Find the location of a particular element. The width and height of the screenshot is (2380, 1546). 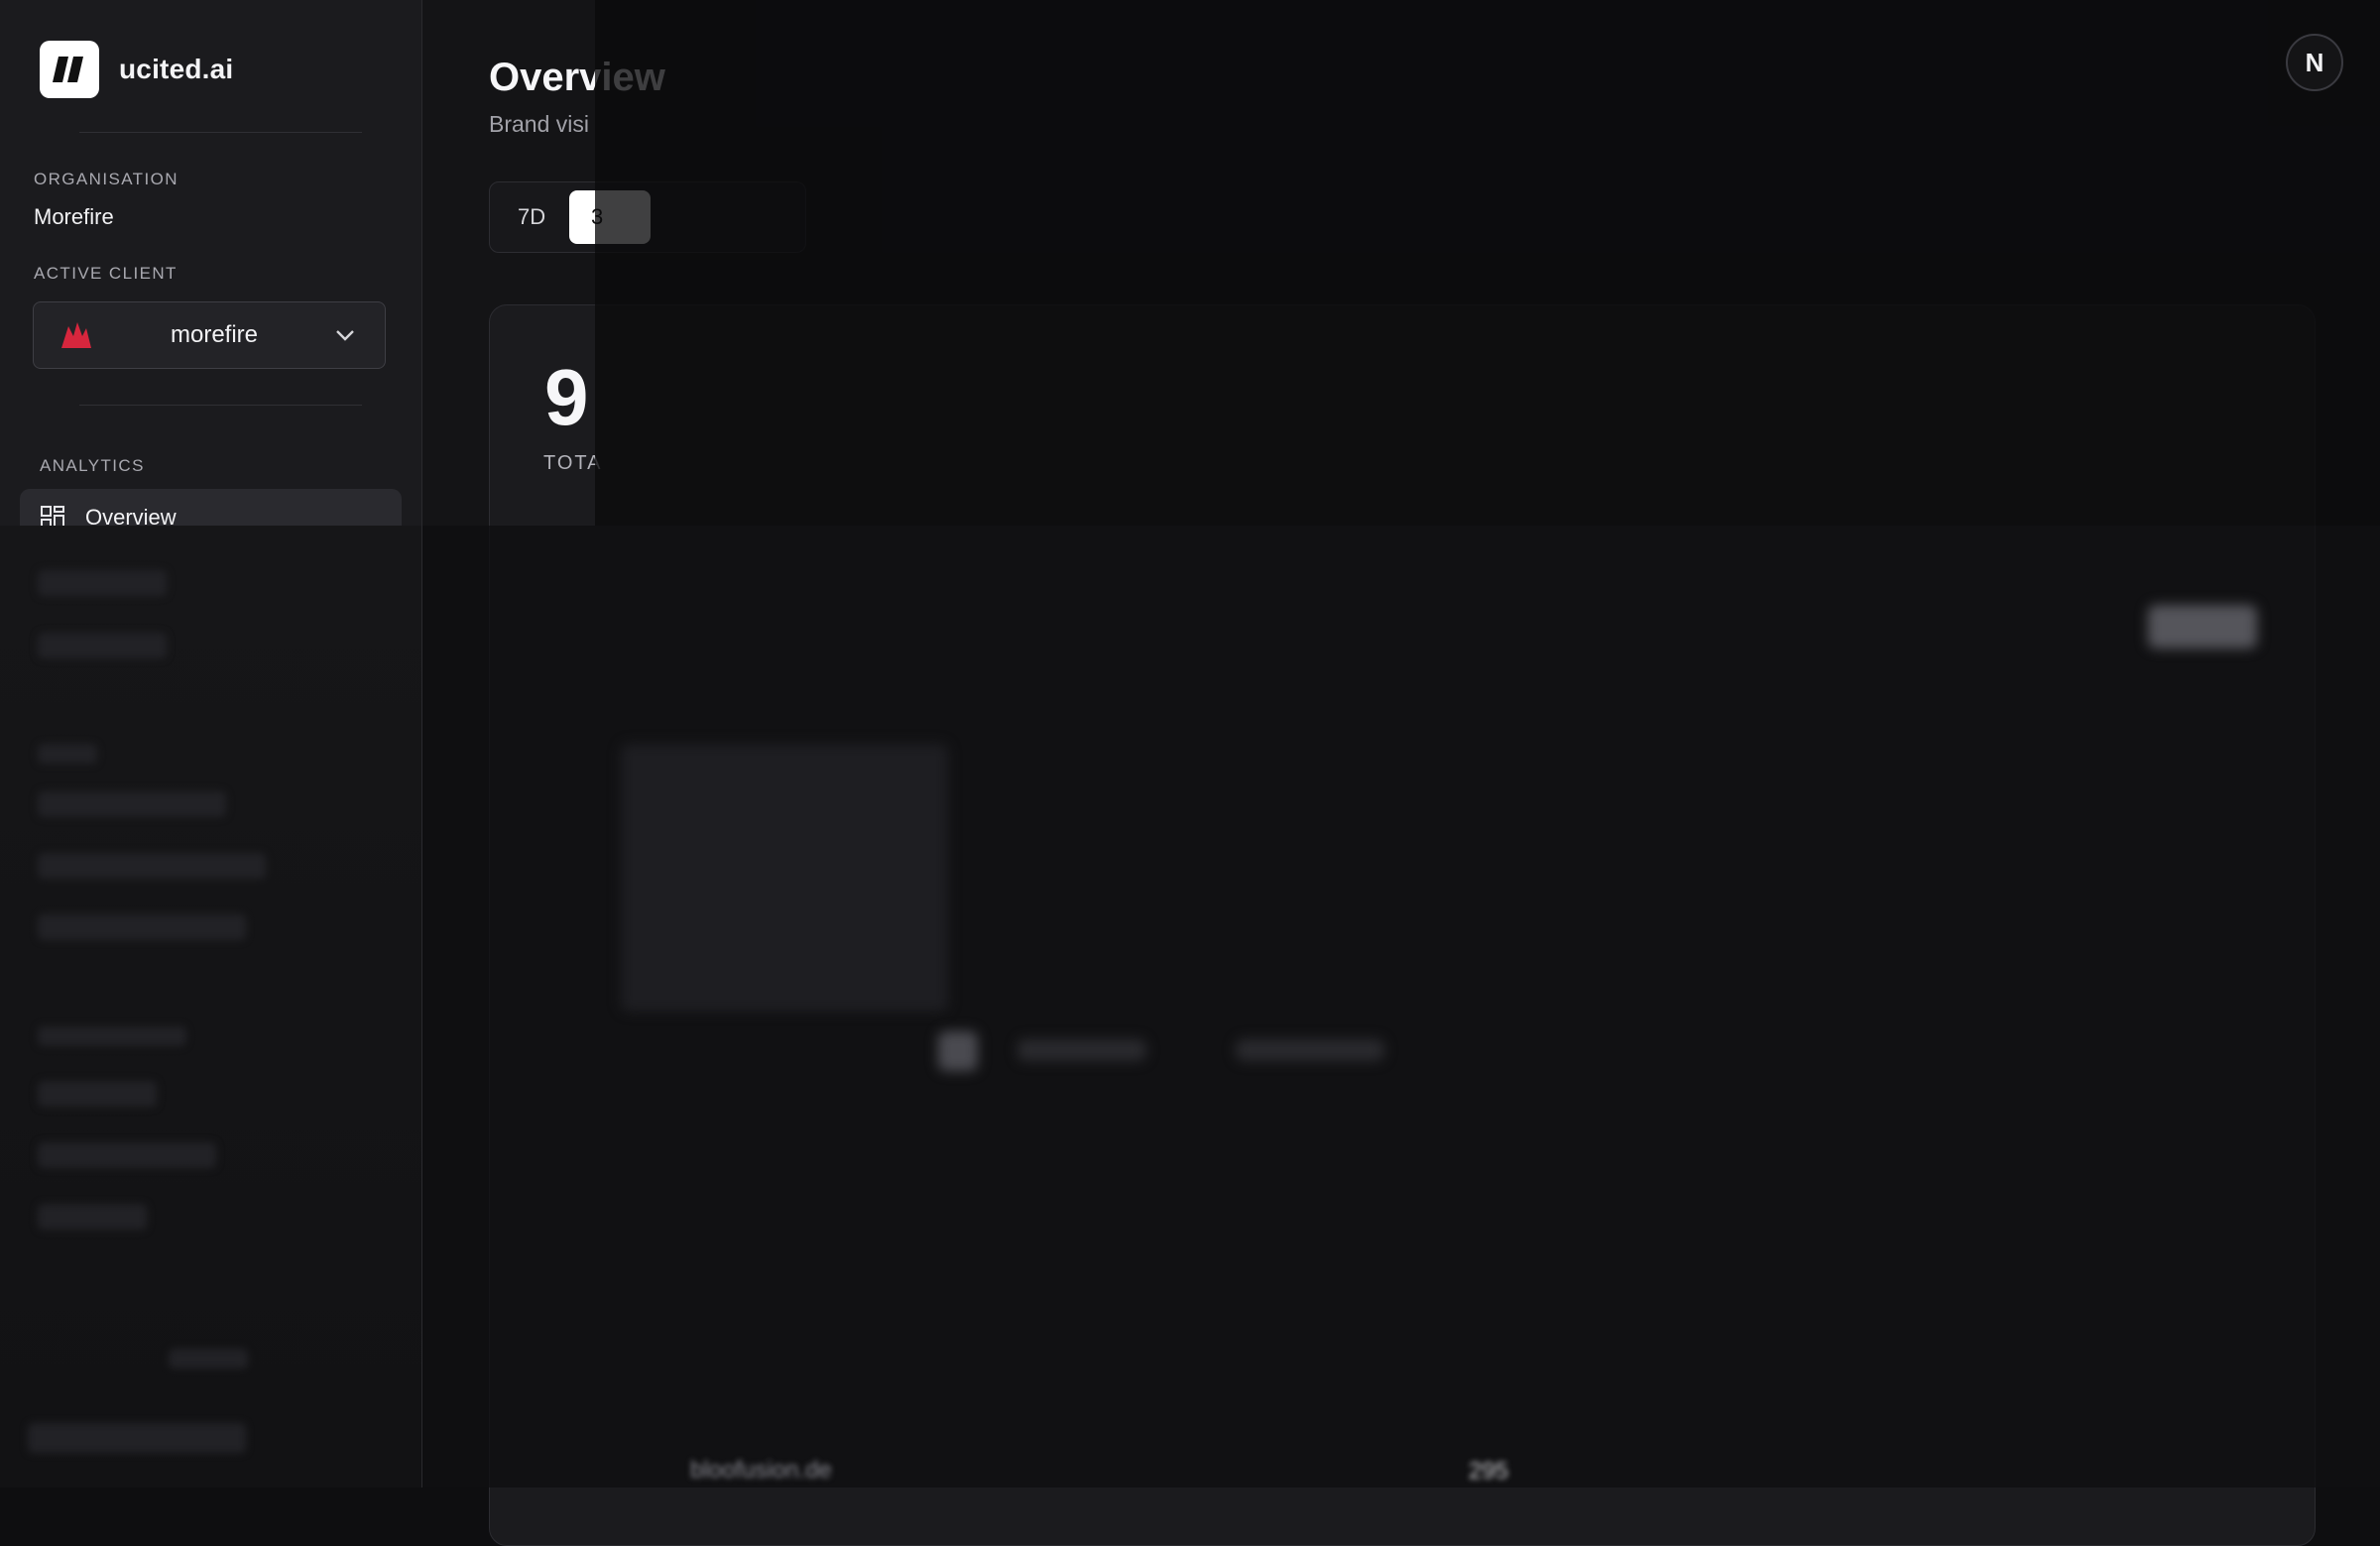

client-select: morefire is located at coordinates (209, 335).